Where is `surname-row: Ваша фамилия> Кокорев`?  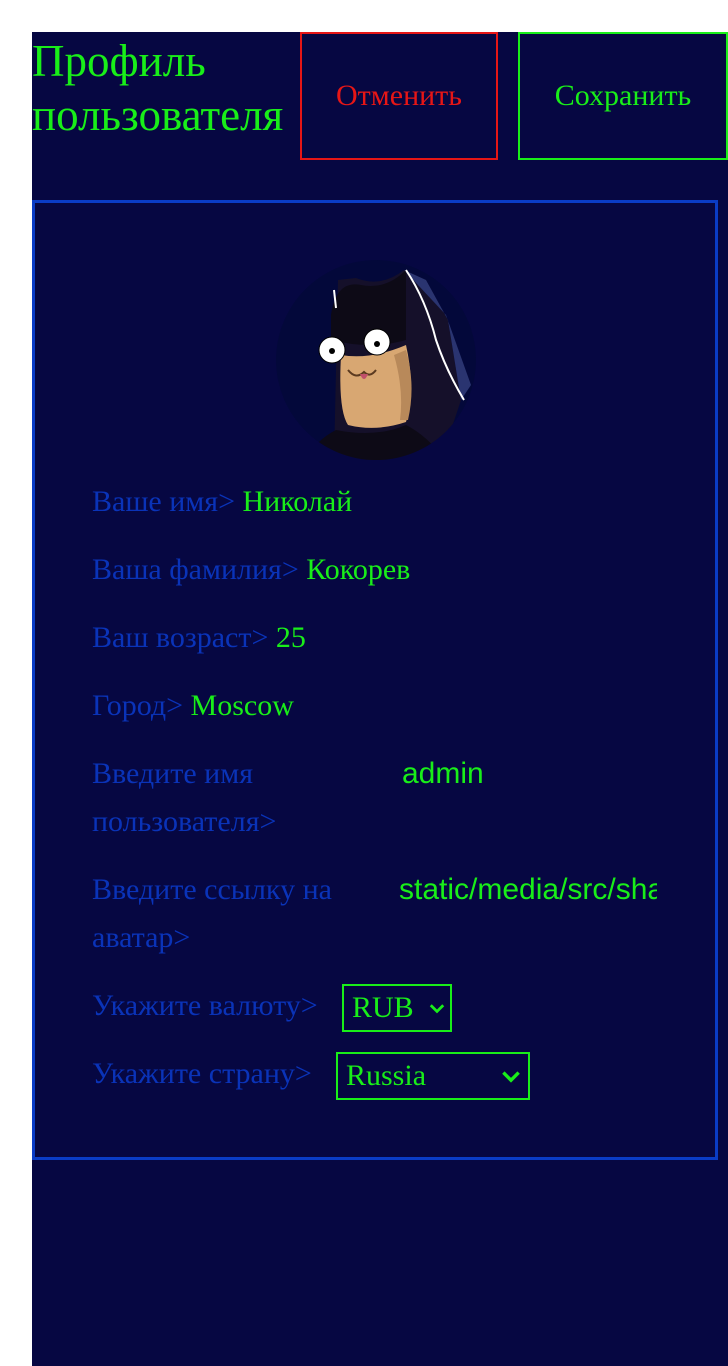
surname-row: Ваша фамилия> Кокорев is located at coordinates (251, 570).